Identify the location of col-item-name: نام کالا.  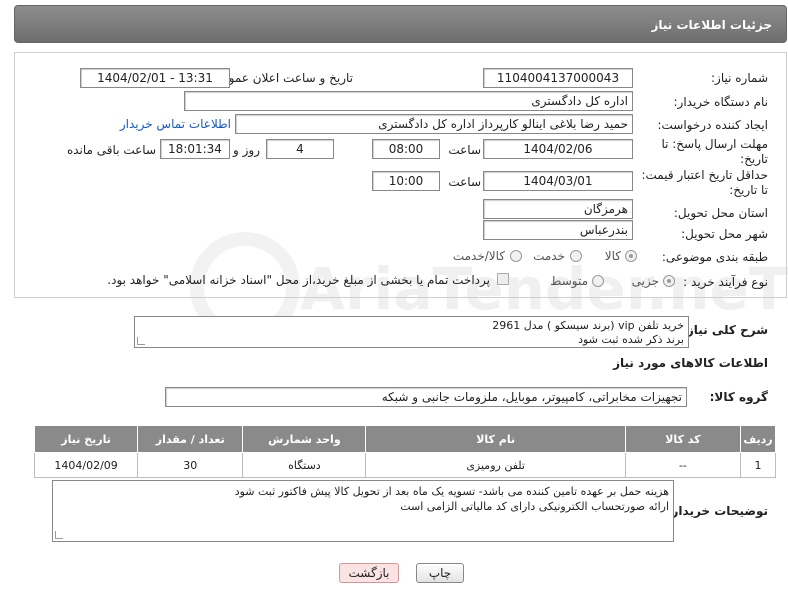
(495, 439).